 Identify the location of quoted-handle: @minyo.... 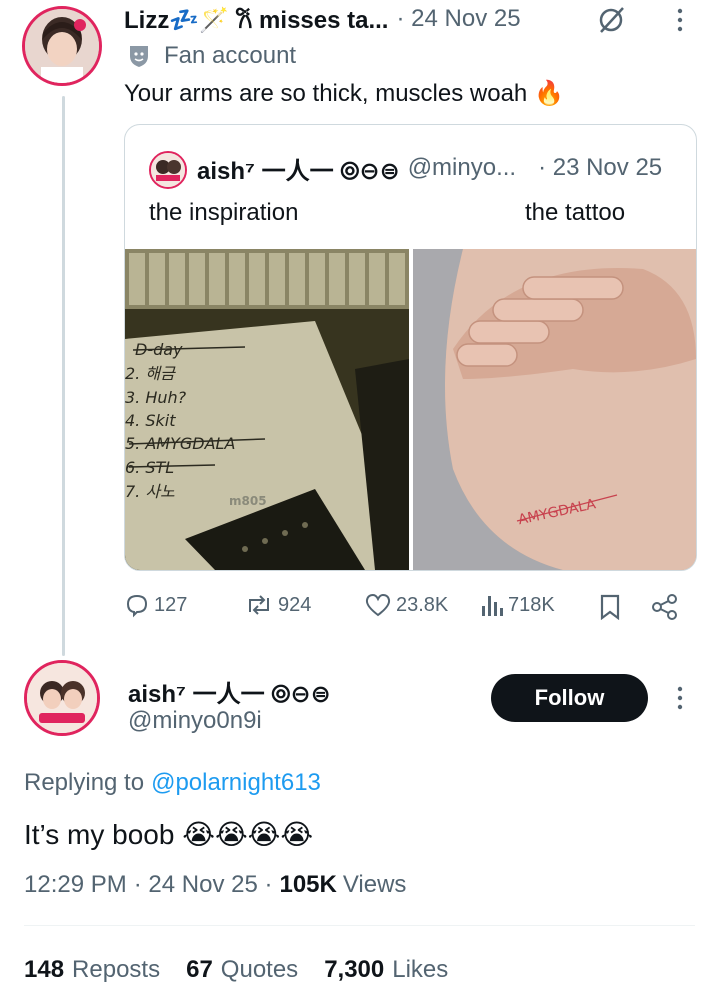
(462, 168).